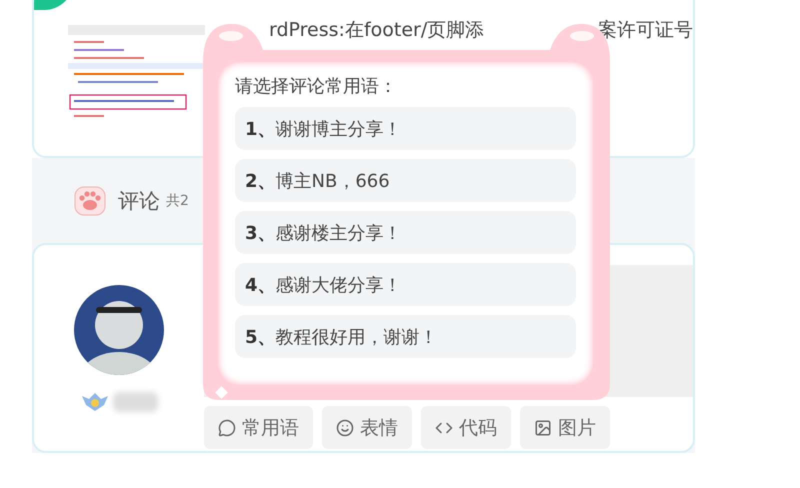 The image size is (800, 488). What do you see at coordinates (90, 201) in the screenshot?
I see `paw-icon` at bounding box center [90, 201].